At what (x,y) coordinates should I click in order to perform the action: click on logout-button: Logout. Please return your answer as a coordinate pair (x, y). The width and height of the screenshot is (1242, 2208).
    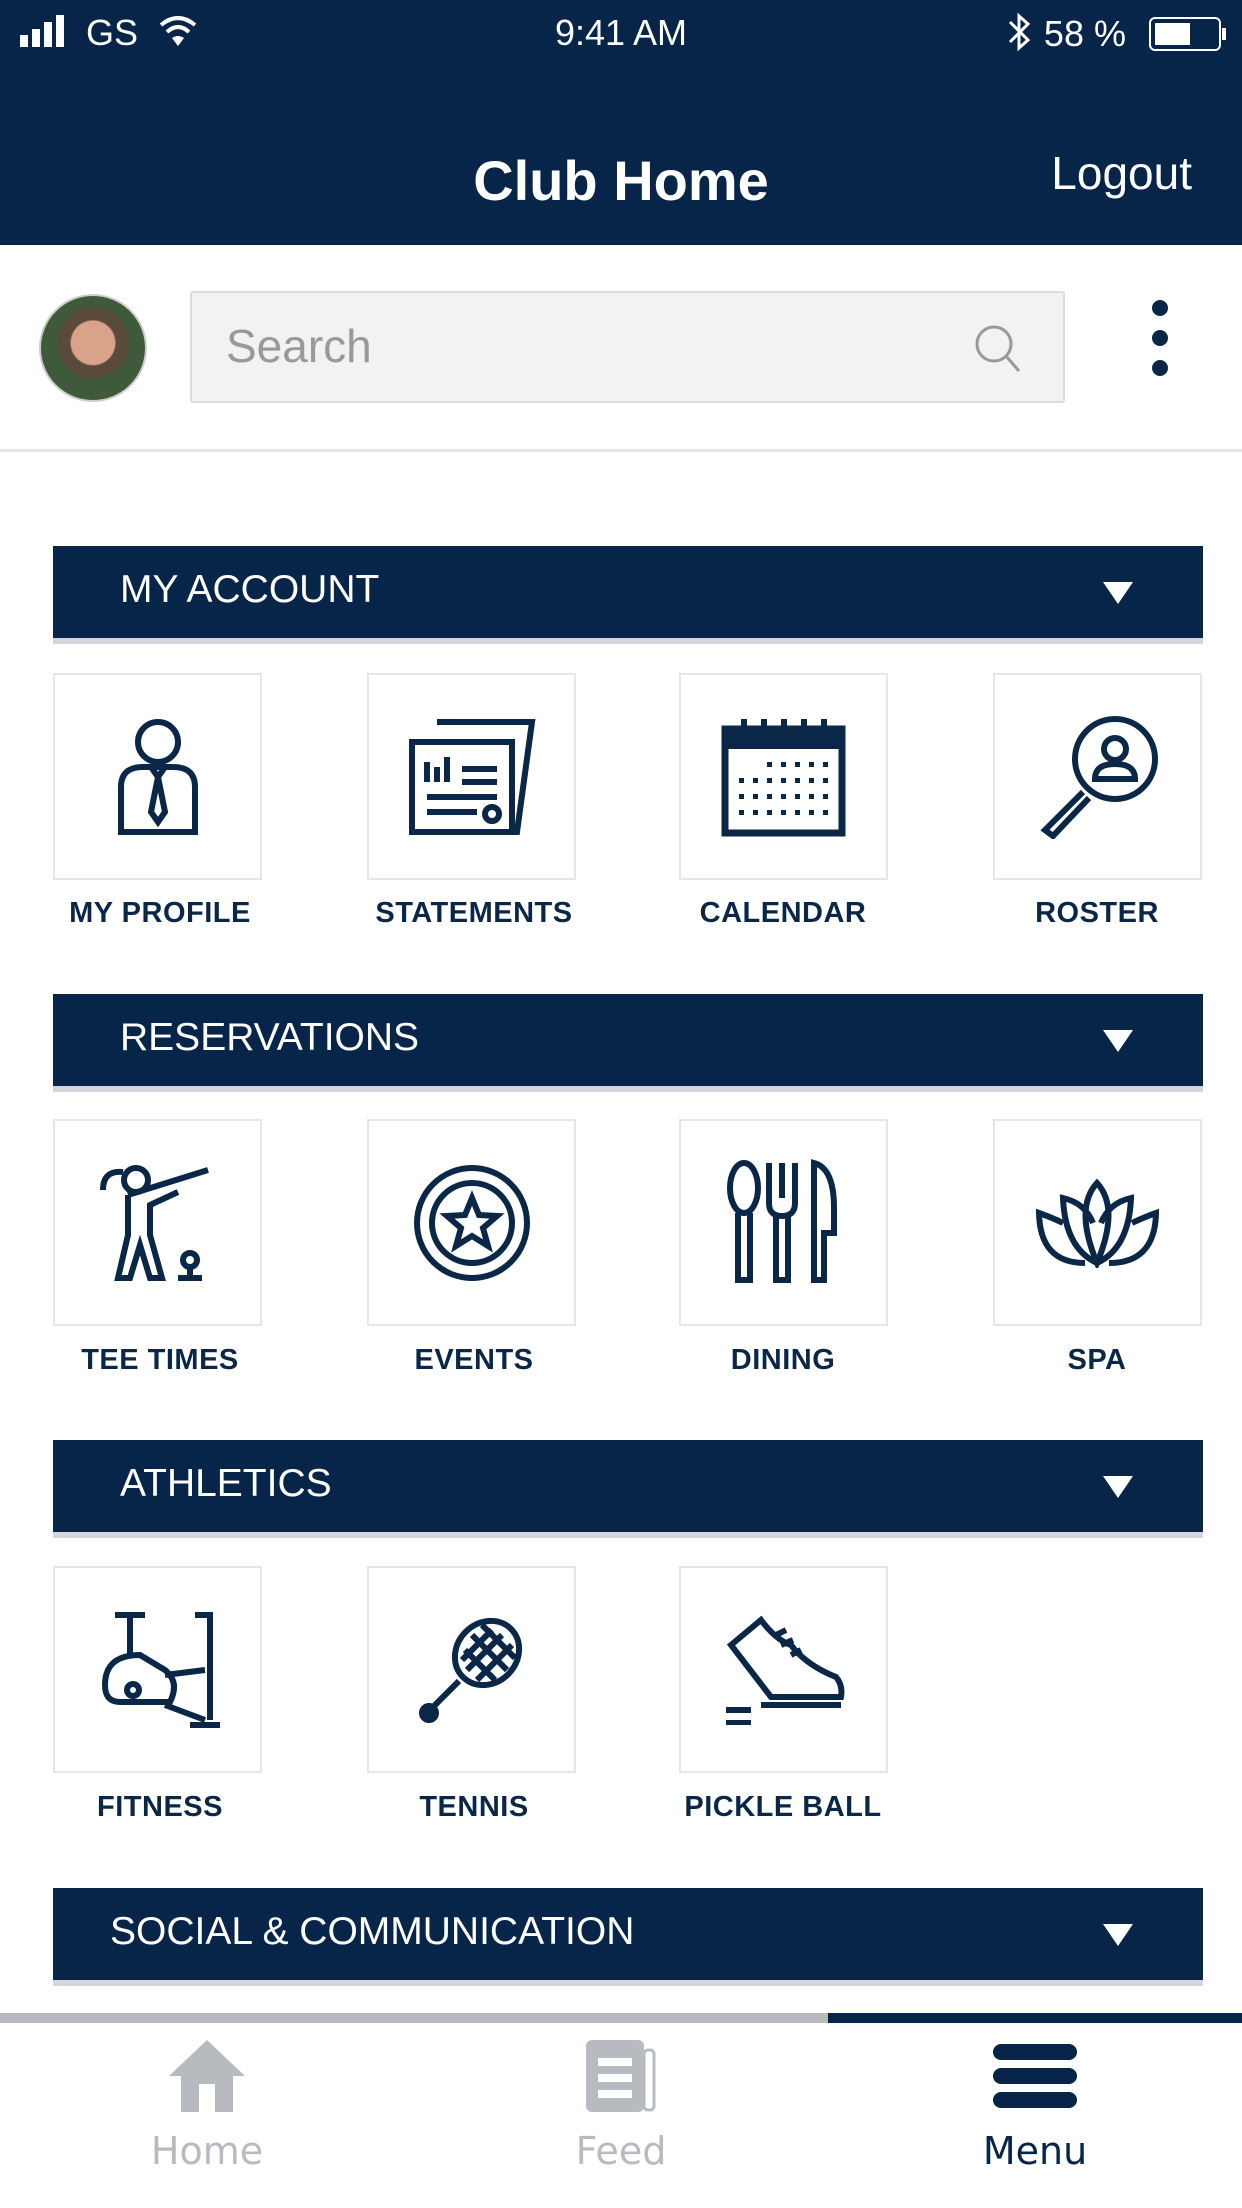
    Looking at the image, I should click on (1121, 173).